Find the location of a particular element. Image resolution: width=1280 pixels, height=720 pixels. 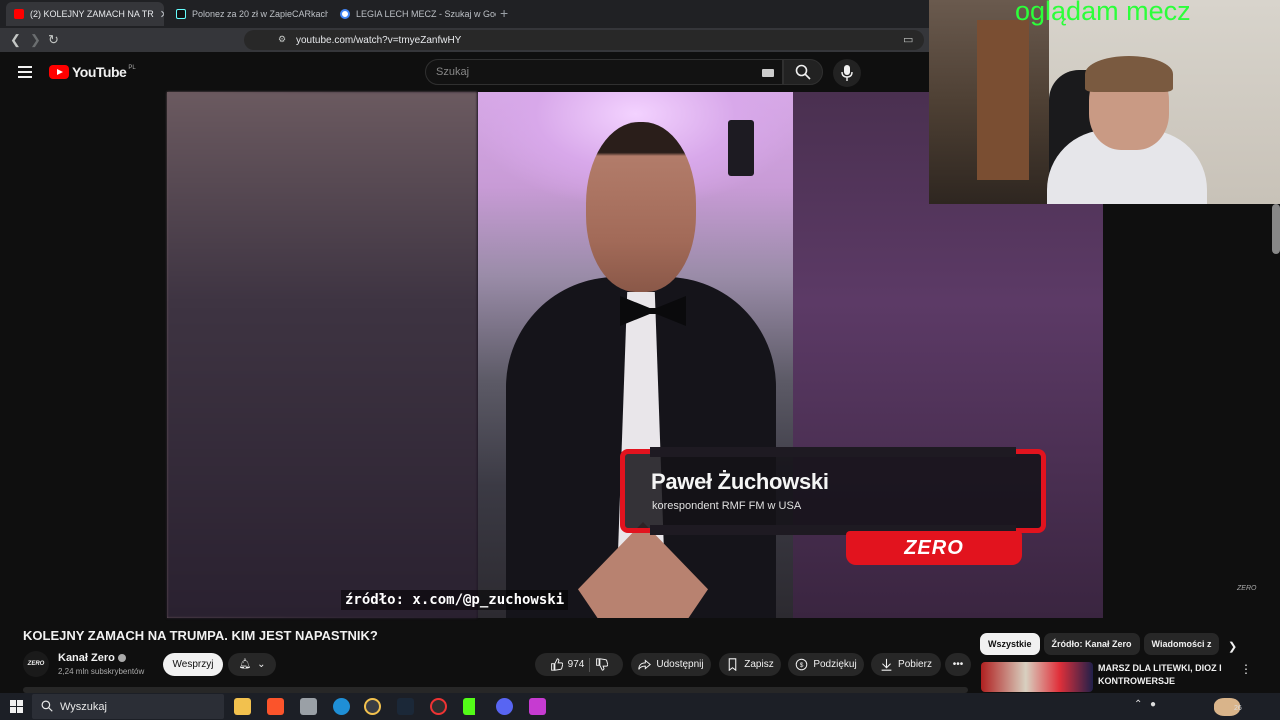

more-actions-button: ••• is located at coordinates (958, 664).